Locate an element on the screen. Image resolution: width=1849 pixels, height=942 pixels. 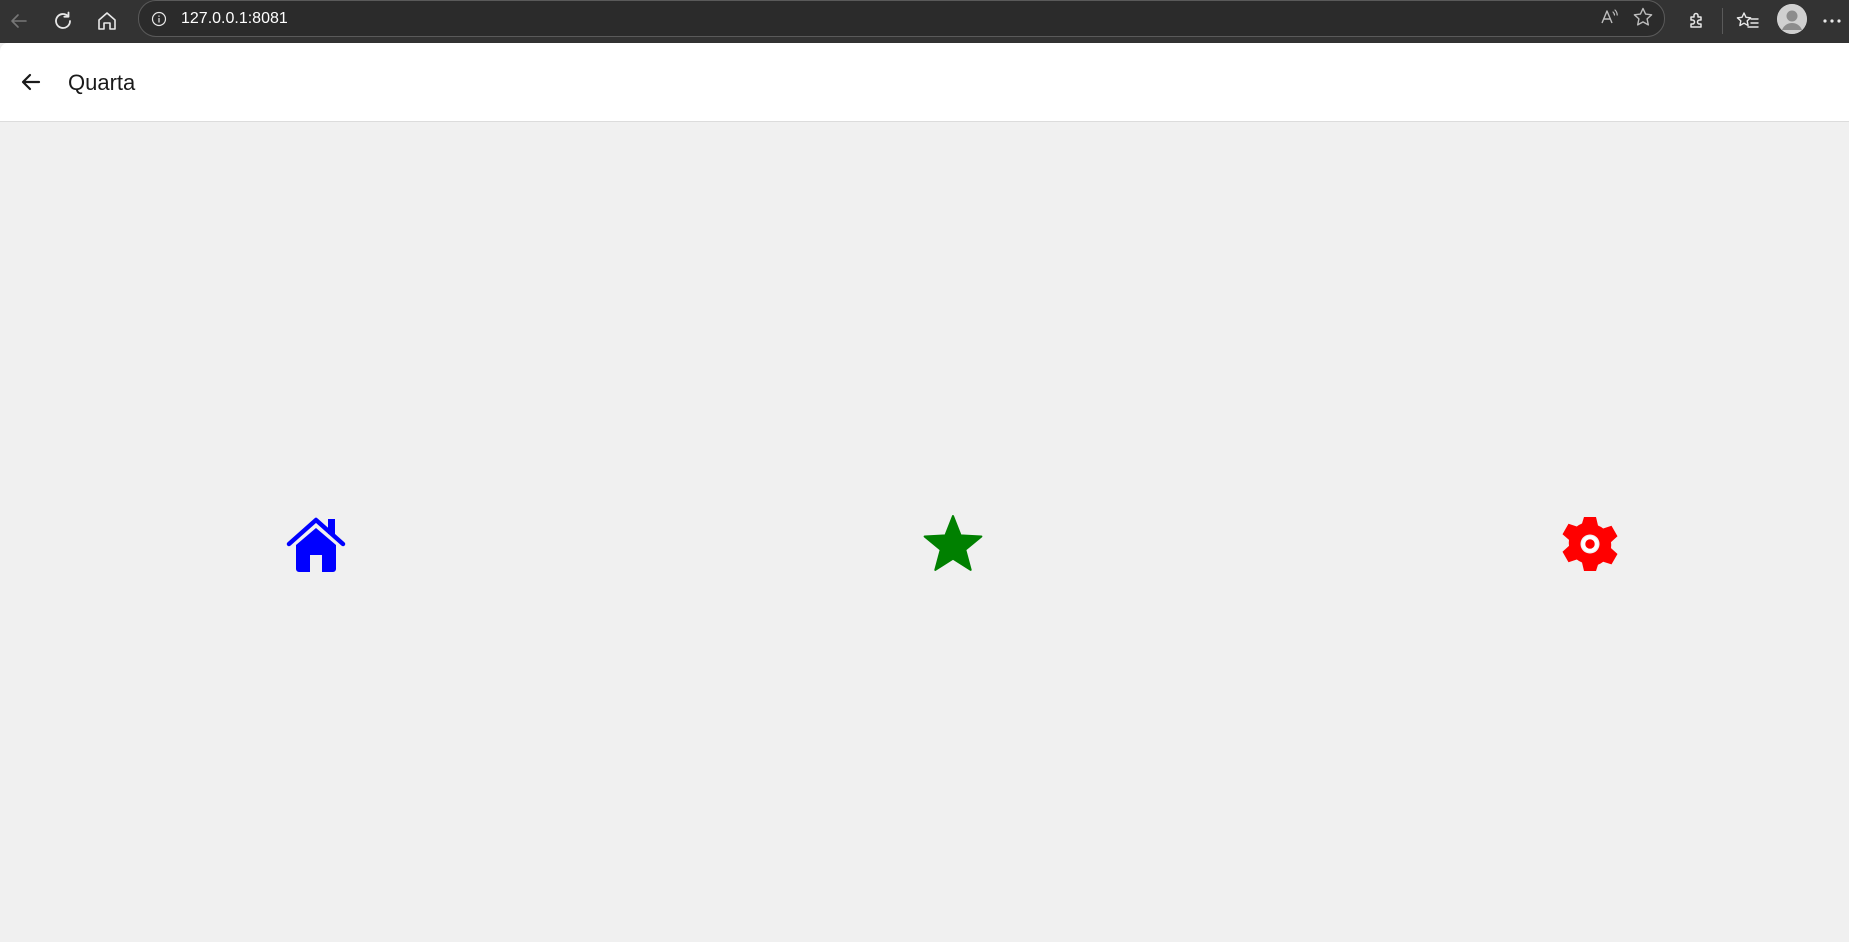
browser-toolbar: 127.0.0.1:8081 is located at coordinates (924, 21).